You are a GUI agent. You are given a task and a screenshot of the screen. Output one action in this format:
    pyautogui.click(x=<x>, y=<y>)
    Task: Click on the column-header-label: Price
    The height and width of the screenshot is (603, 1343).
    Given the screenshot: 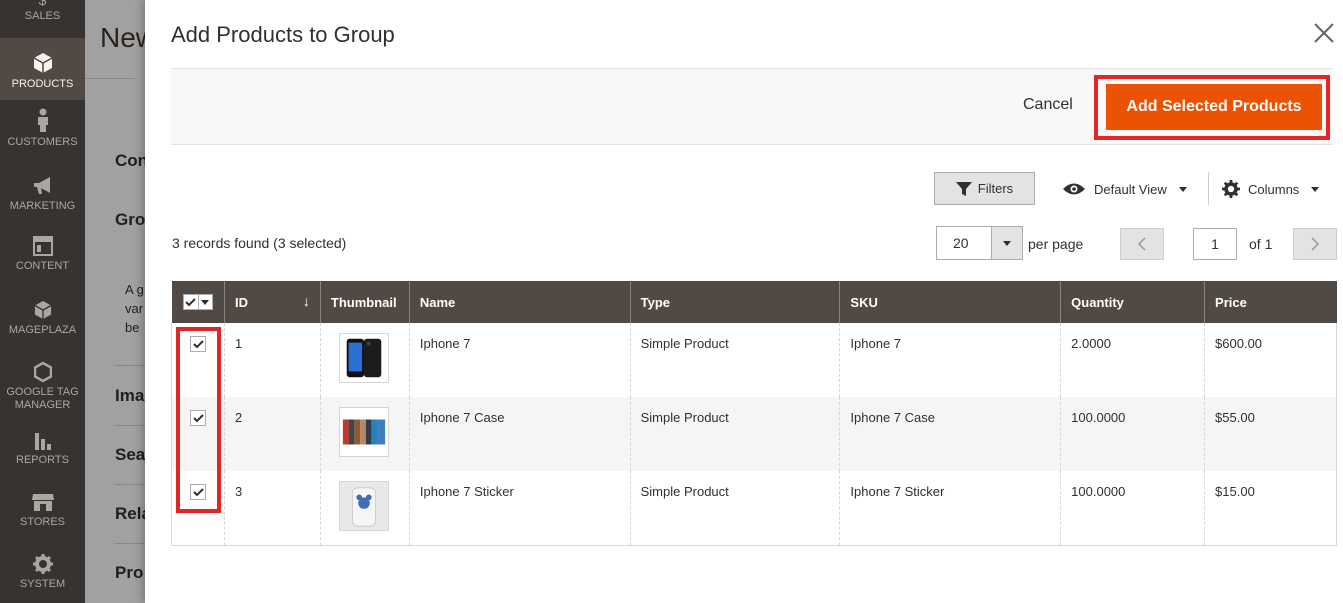 What is the action you would take?
    pyautogui.click(x=1231, y=302)
    